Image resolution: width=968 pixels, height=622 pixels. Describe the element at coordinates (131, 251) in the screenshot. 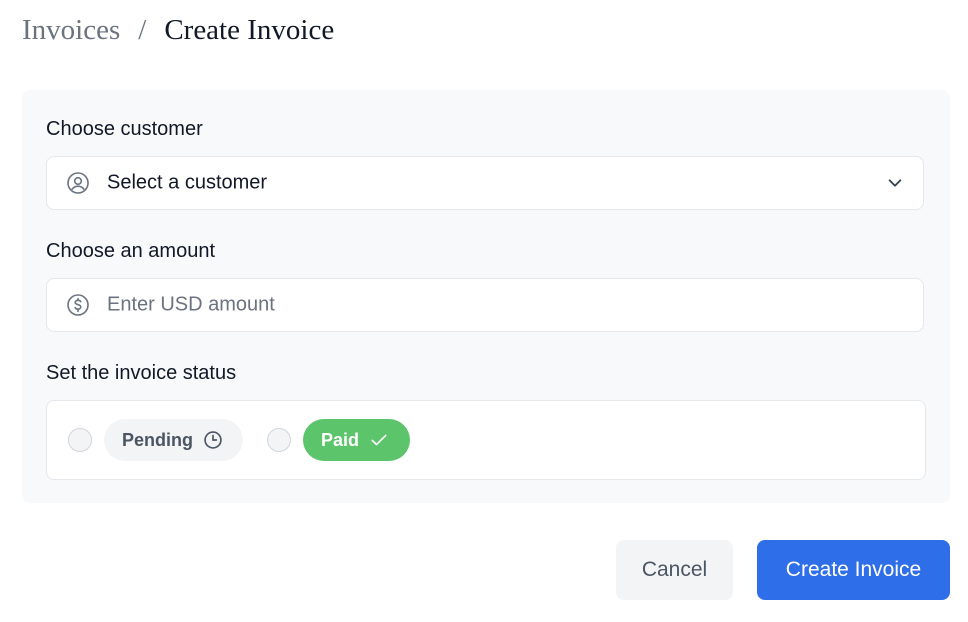

I see `amount-label: Choose an amount` at that location.